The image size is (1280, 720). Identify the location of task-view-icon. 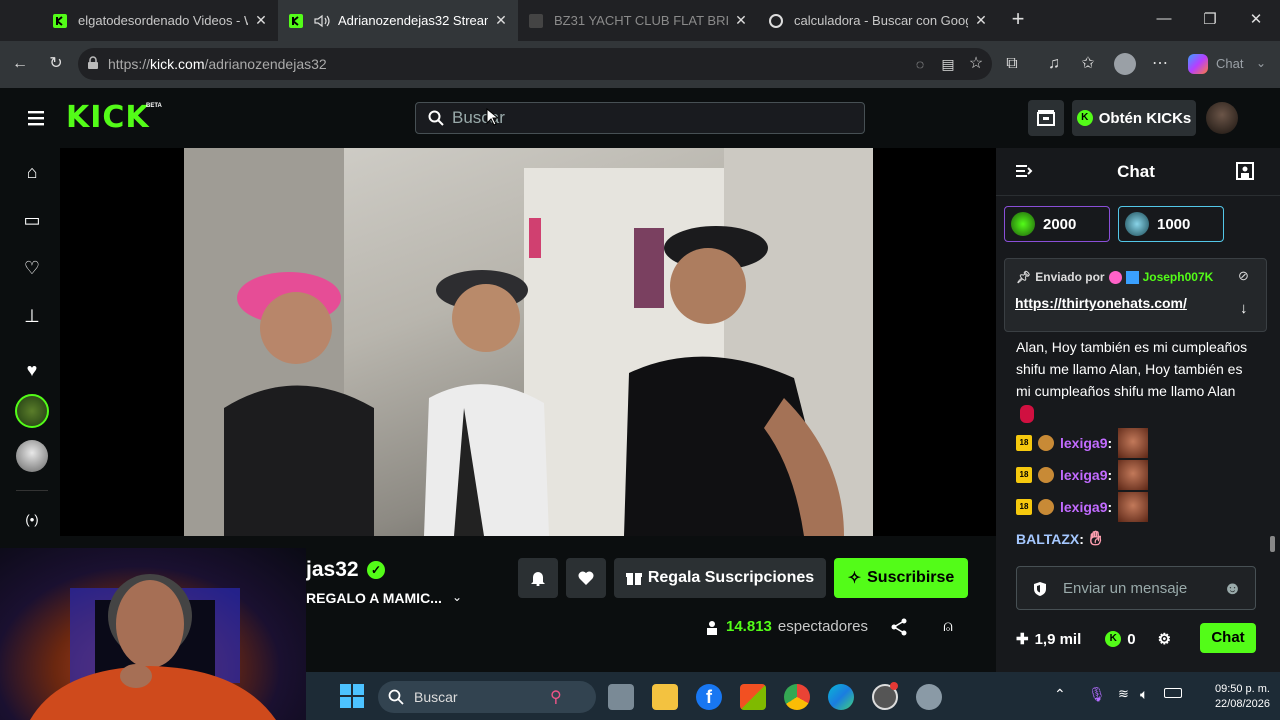
(621, 697).